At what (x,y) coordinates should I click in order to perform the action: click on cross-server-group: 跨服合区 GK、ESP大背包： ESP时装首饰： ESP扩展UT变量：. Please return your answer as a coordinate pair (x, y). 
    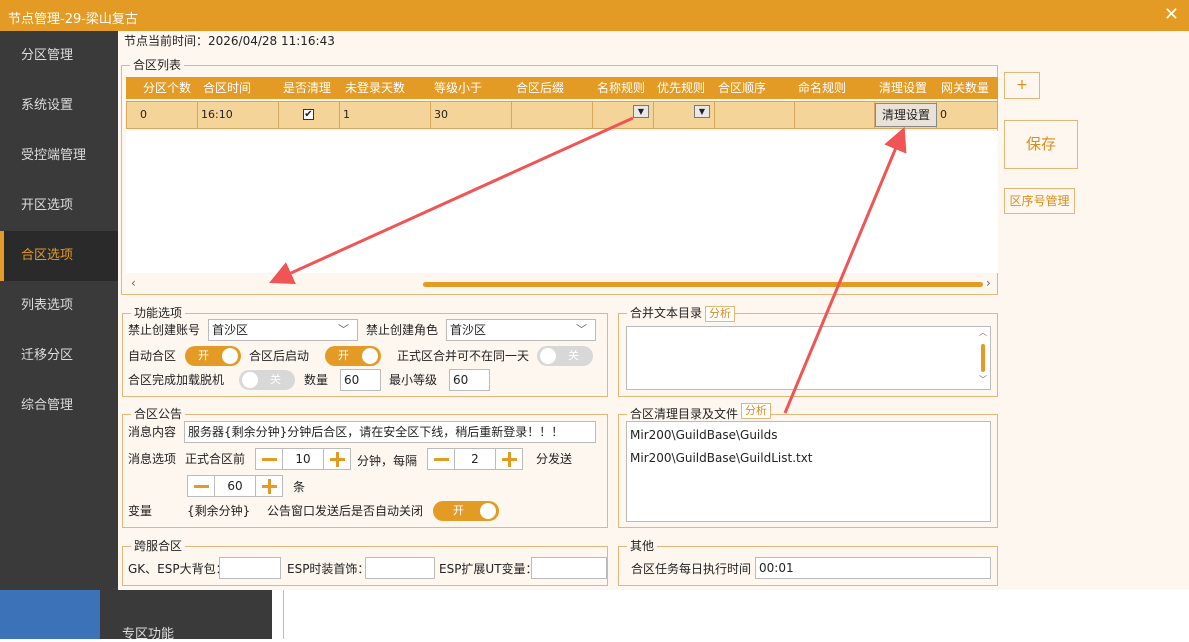
    Looking at the image, I should click on (365, 562).